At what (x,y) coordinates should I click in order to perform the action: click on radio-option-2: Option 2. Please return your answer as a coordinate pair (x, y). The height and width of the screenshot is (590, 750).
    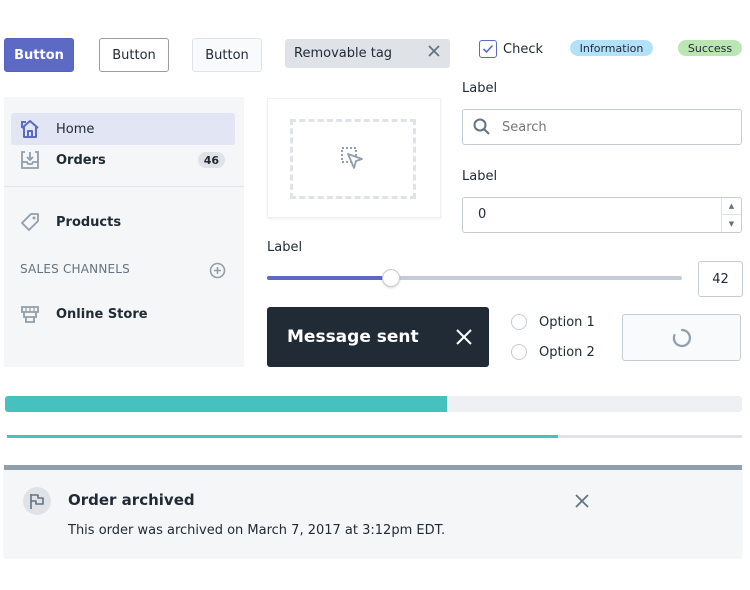
    Looking at the image, I should click on (553, 352).